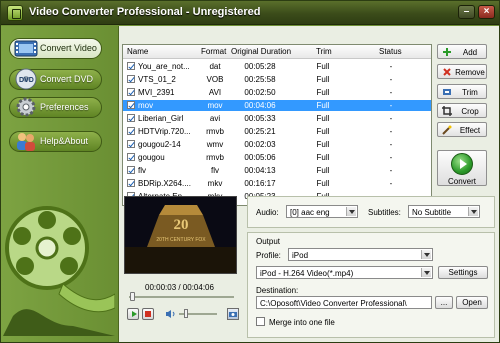 The height and width of the screenshot is (343, 500). What do you see at coordinates (260, 321) in the screenshot?
I see `merge-checkbox` at bounding box center [260, 321].